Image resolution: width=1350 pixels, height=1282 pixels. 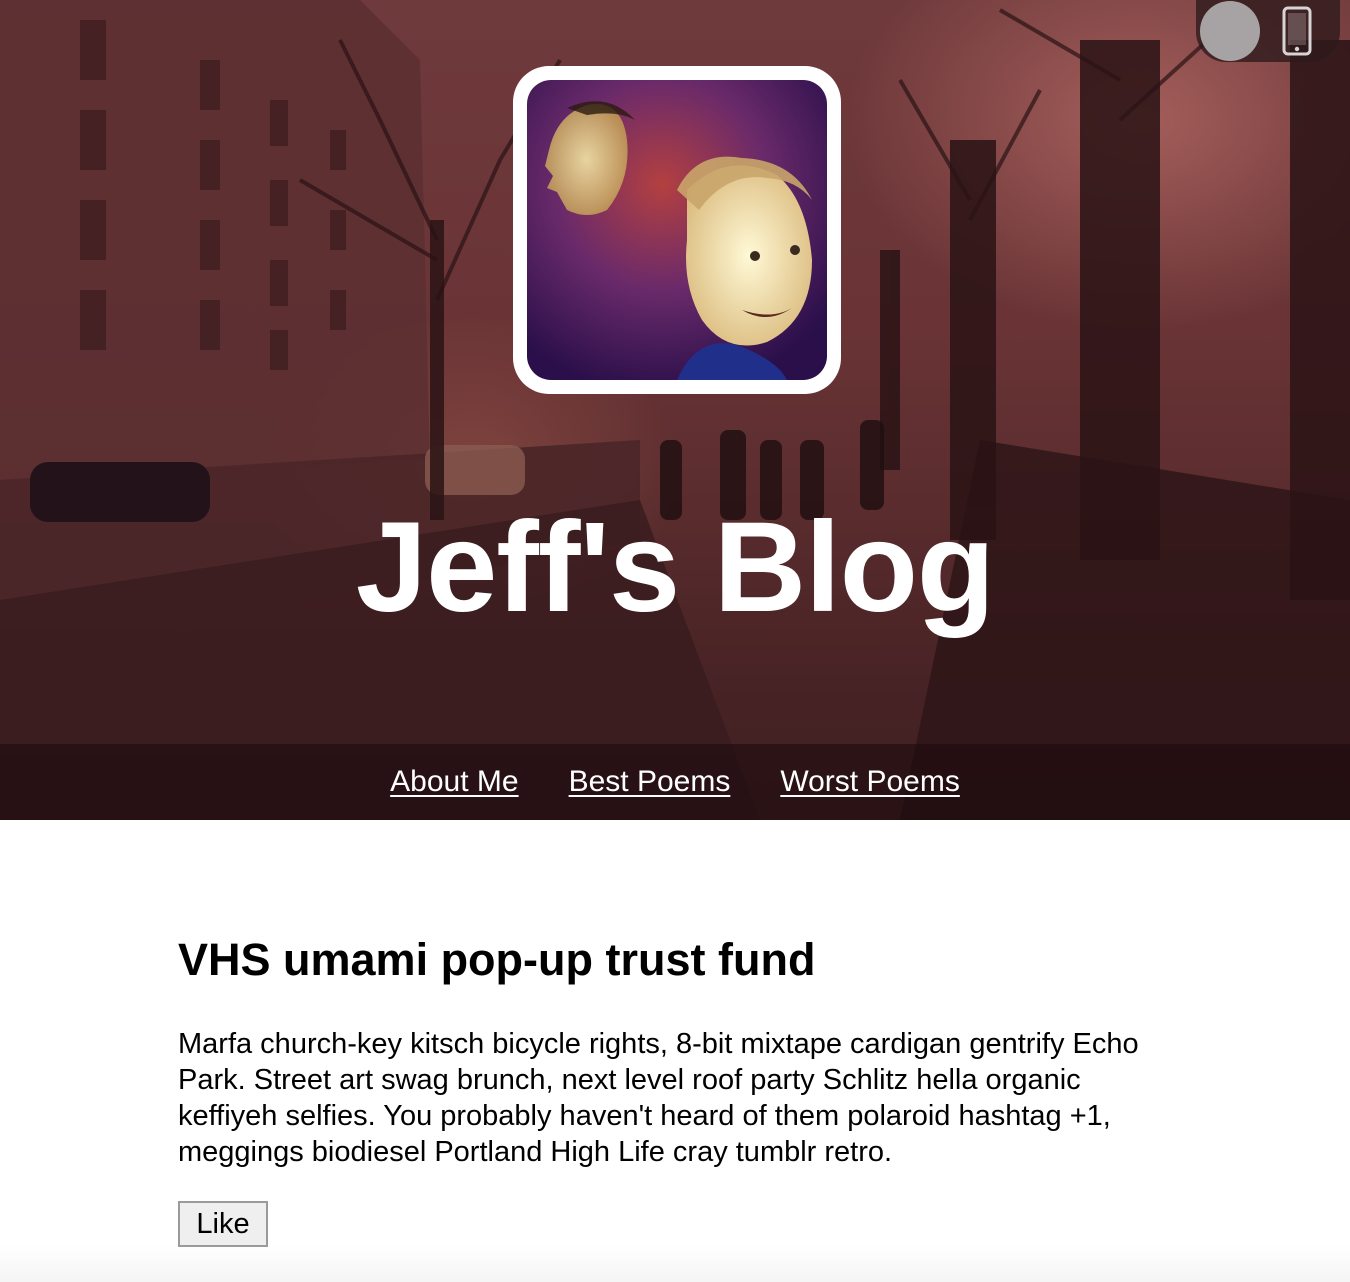 I want to click on avatar, so click(x=677, y=230).